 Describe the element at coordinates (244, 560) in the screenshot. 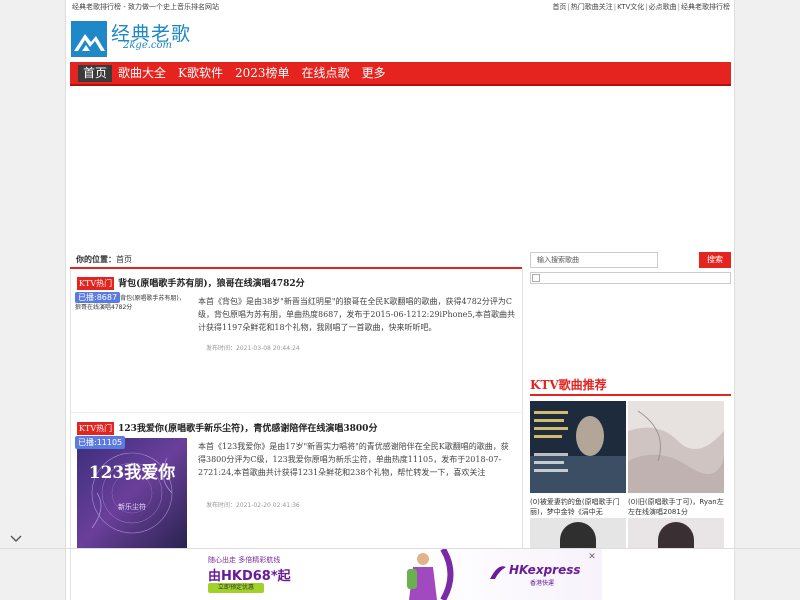

I see `ad-line1: 随心出走 多倍精彩航线` at that location.